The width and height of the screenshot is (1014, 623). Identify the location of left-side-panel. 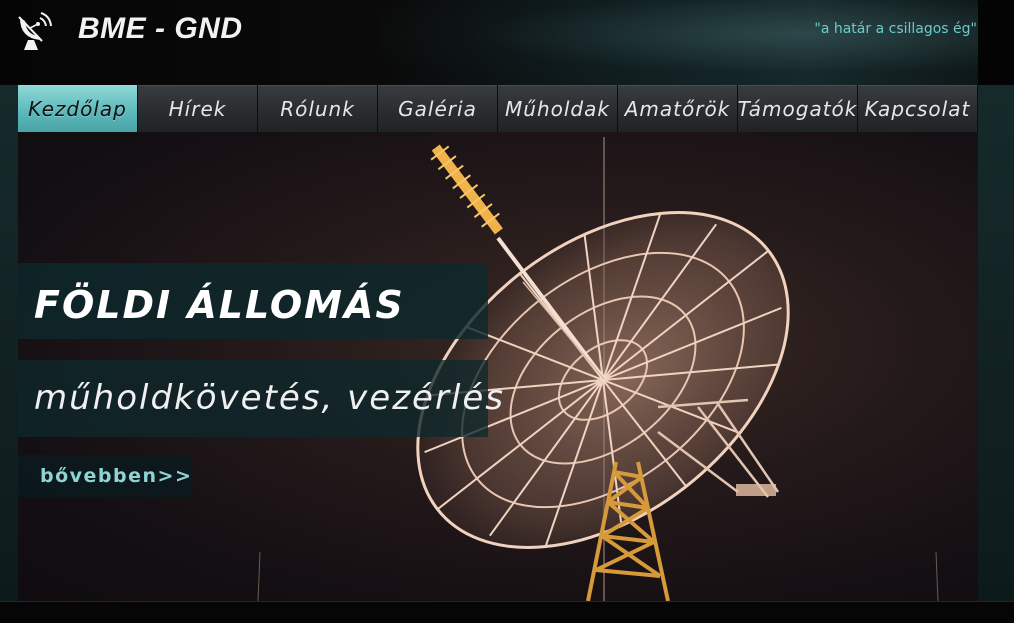
(9, 343).